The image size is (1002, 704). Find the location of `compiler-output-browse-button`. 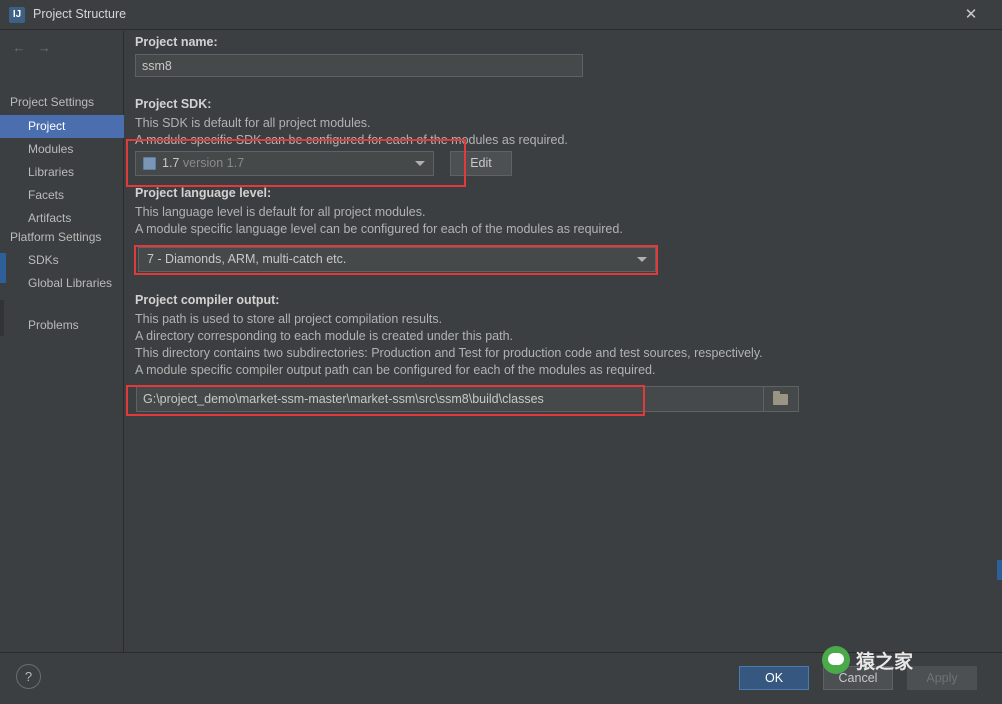

compiler-output-browse-button is located at coordinates (781, 399).